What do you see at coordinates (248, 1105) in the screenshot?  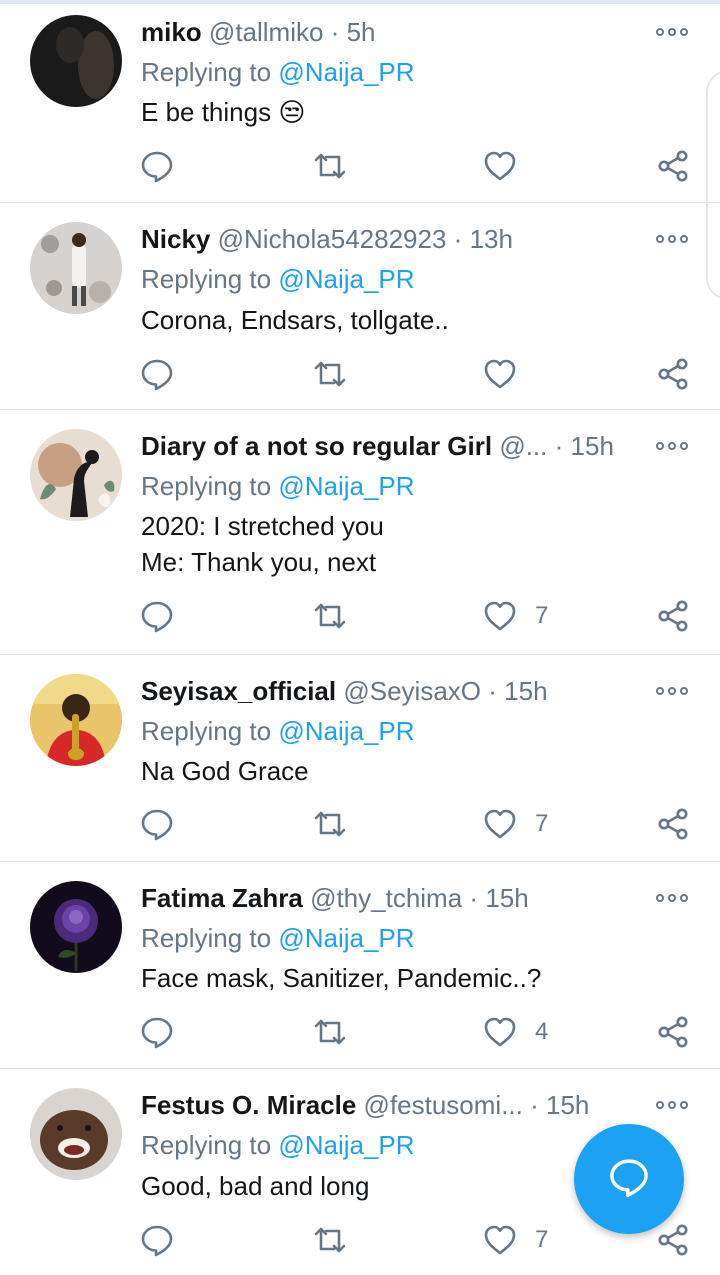 I see `author-name: Festus O. Miracle` at bounding box center [248, 1105].